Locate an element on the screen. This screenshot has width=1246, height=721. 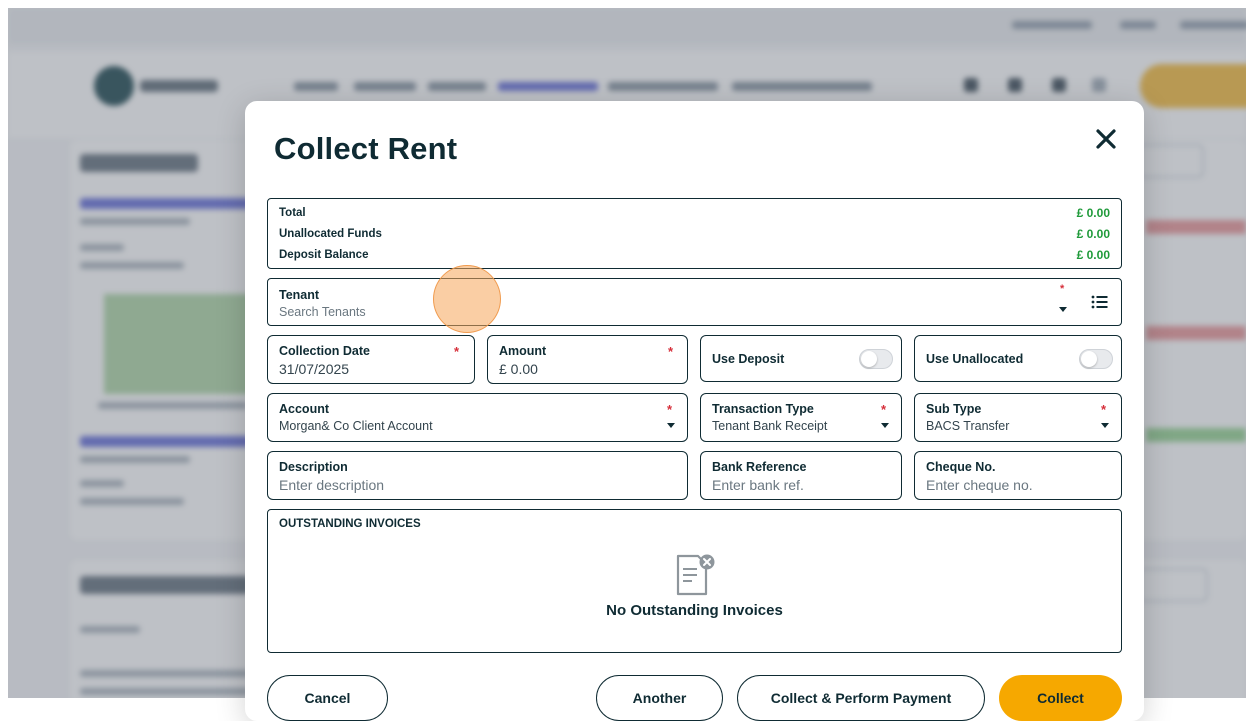
bank-reference-input: Enter bank ref. is located at coordinates (758, 485).